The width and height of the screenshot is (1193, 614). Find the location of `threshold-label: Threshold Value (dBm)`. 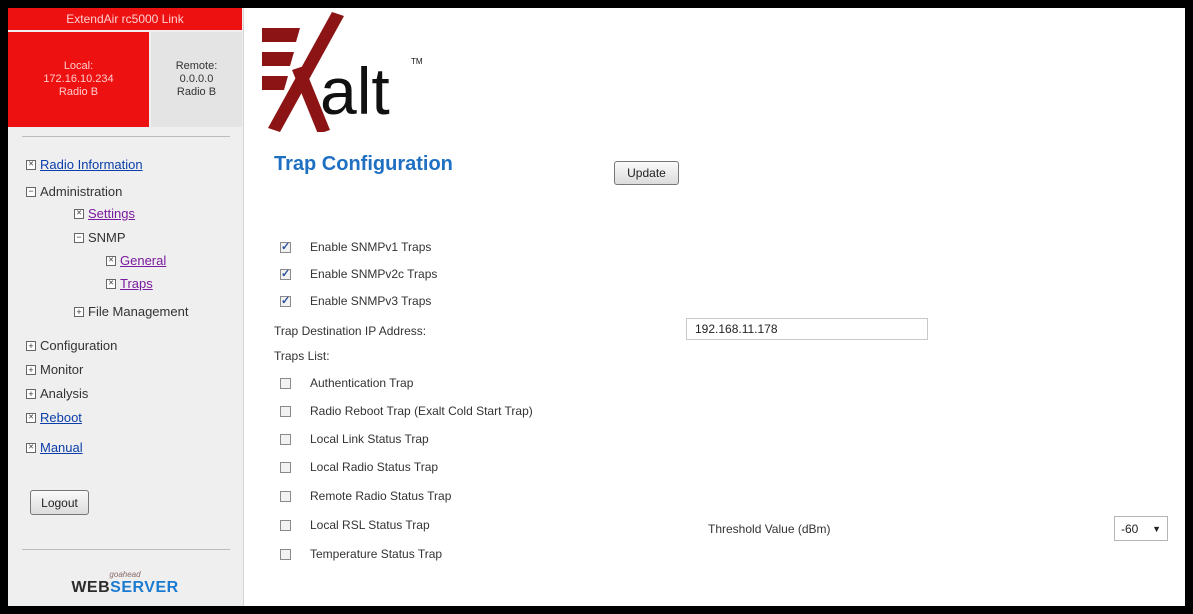

threshold-label: Threshold Value (dBm) is located at coordinates (769, 529).